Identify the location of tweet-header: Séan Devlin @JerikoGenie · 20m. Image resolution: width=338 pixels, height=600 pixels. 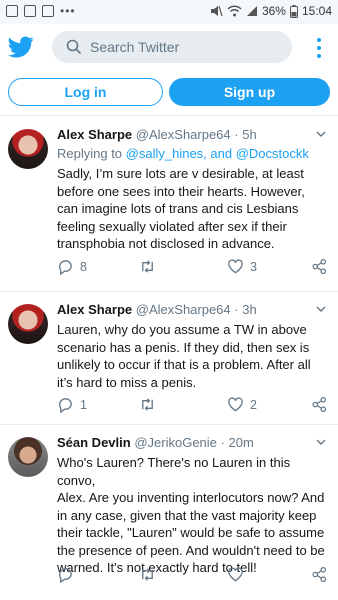
(187, 442).